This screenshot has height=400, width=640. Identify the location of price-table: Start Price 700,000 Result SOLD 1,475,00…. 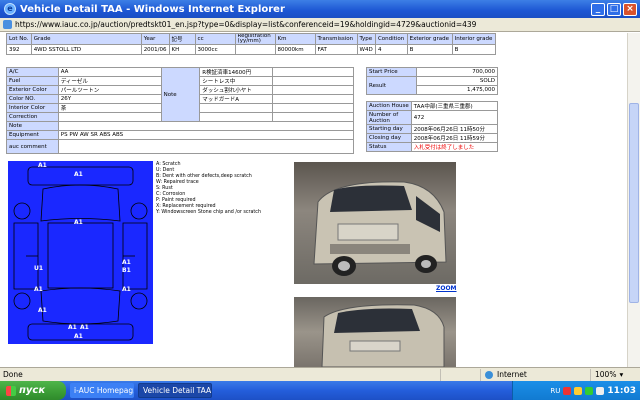
(432, 81).